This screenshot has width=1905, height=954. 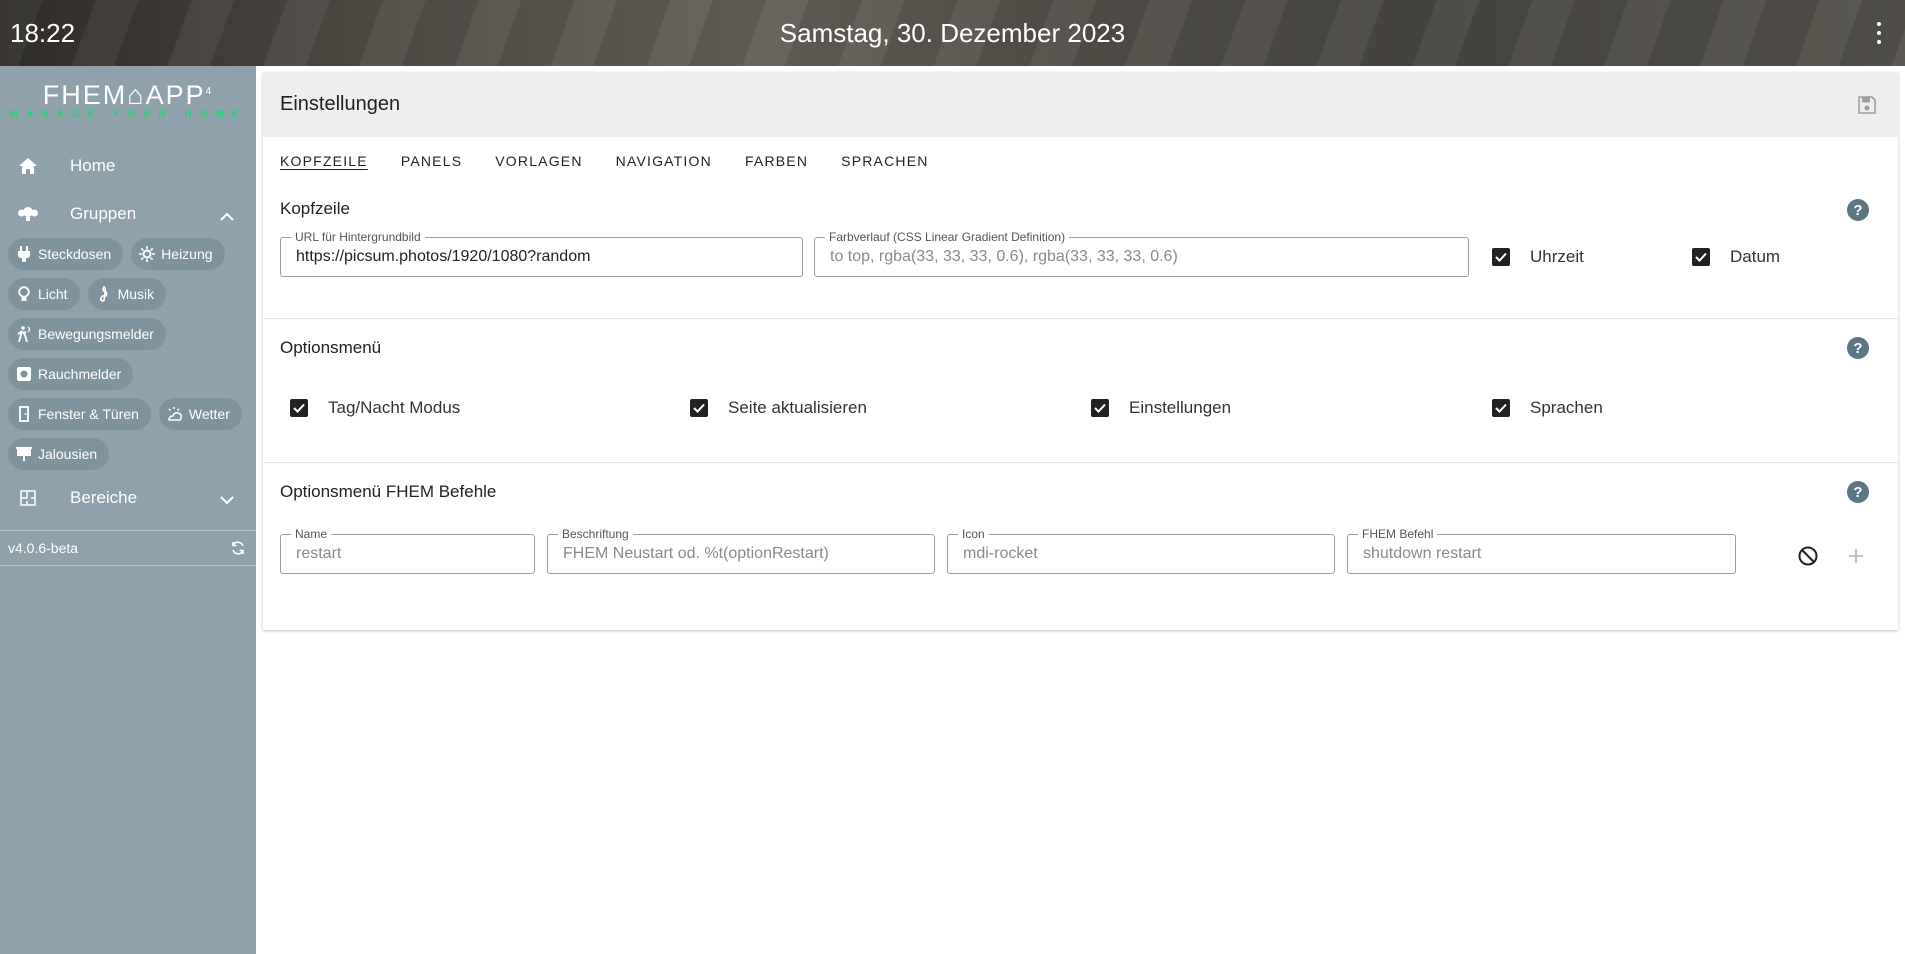 What do you see at coordinates (68, 454) in the screenshot?
I see `chip-label: Jalousien` at bounding box center [68, 454].